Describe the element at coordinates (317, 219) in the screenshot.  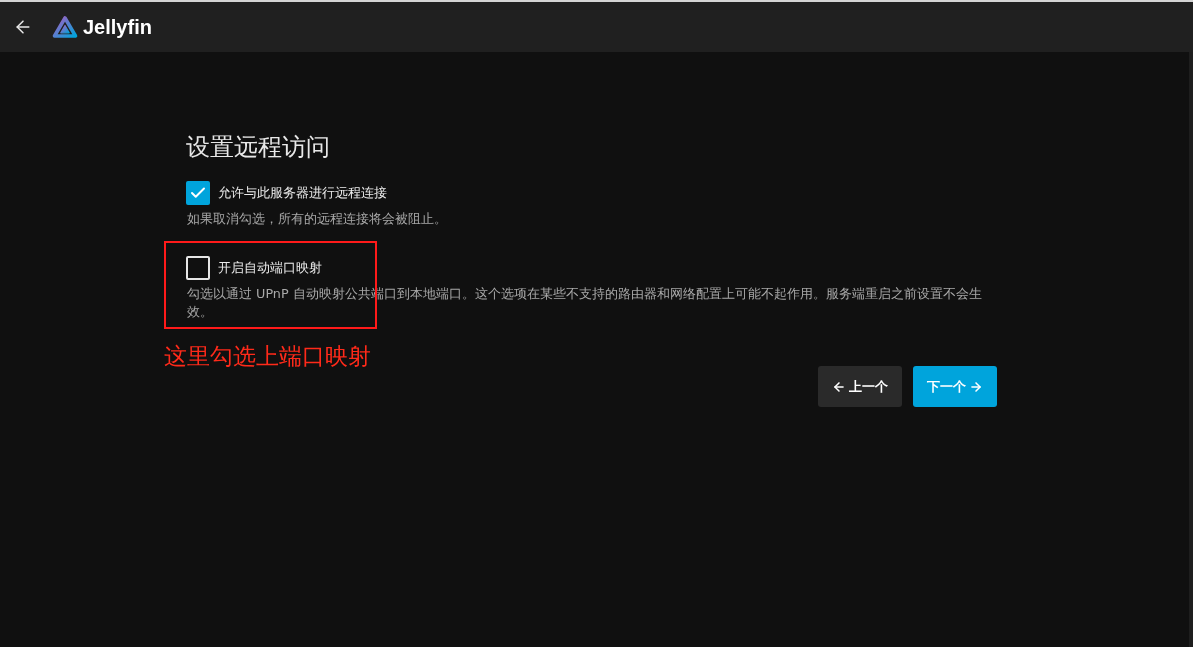
I see `option-description: 如果取消勾选，所有的远程连接将会被阻止。` at that location.